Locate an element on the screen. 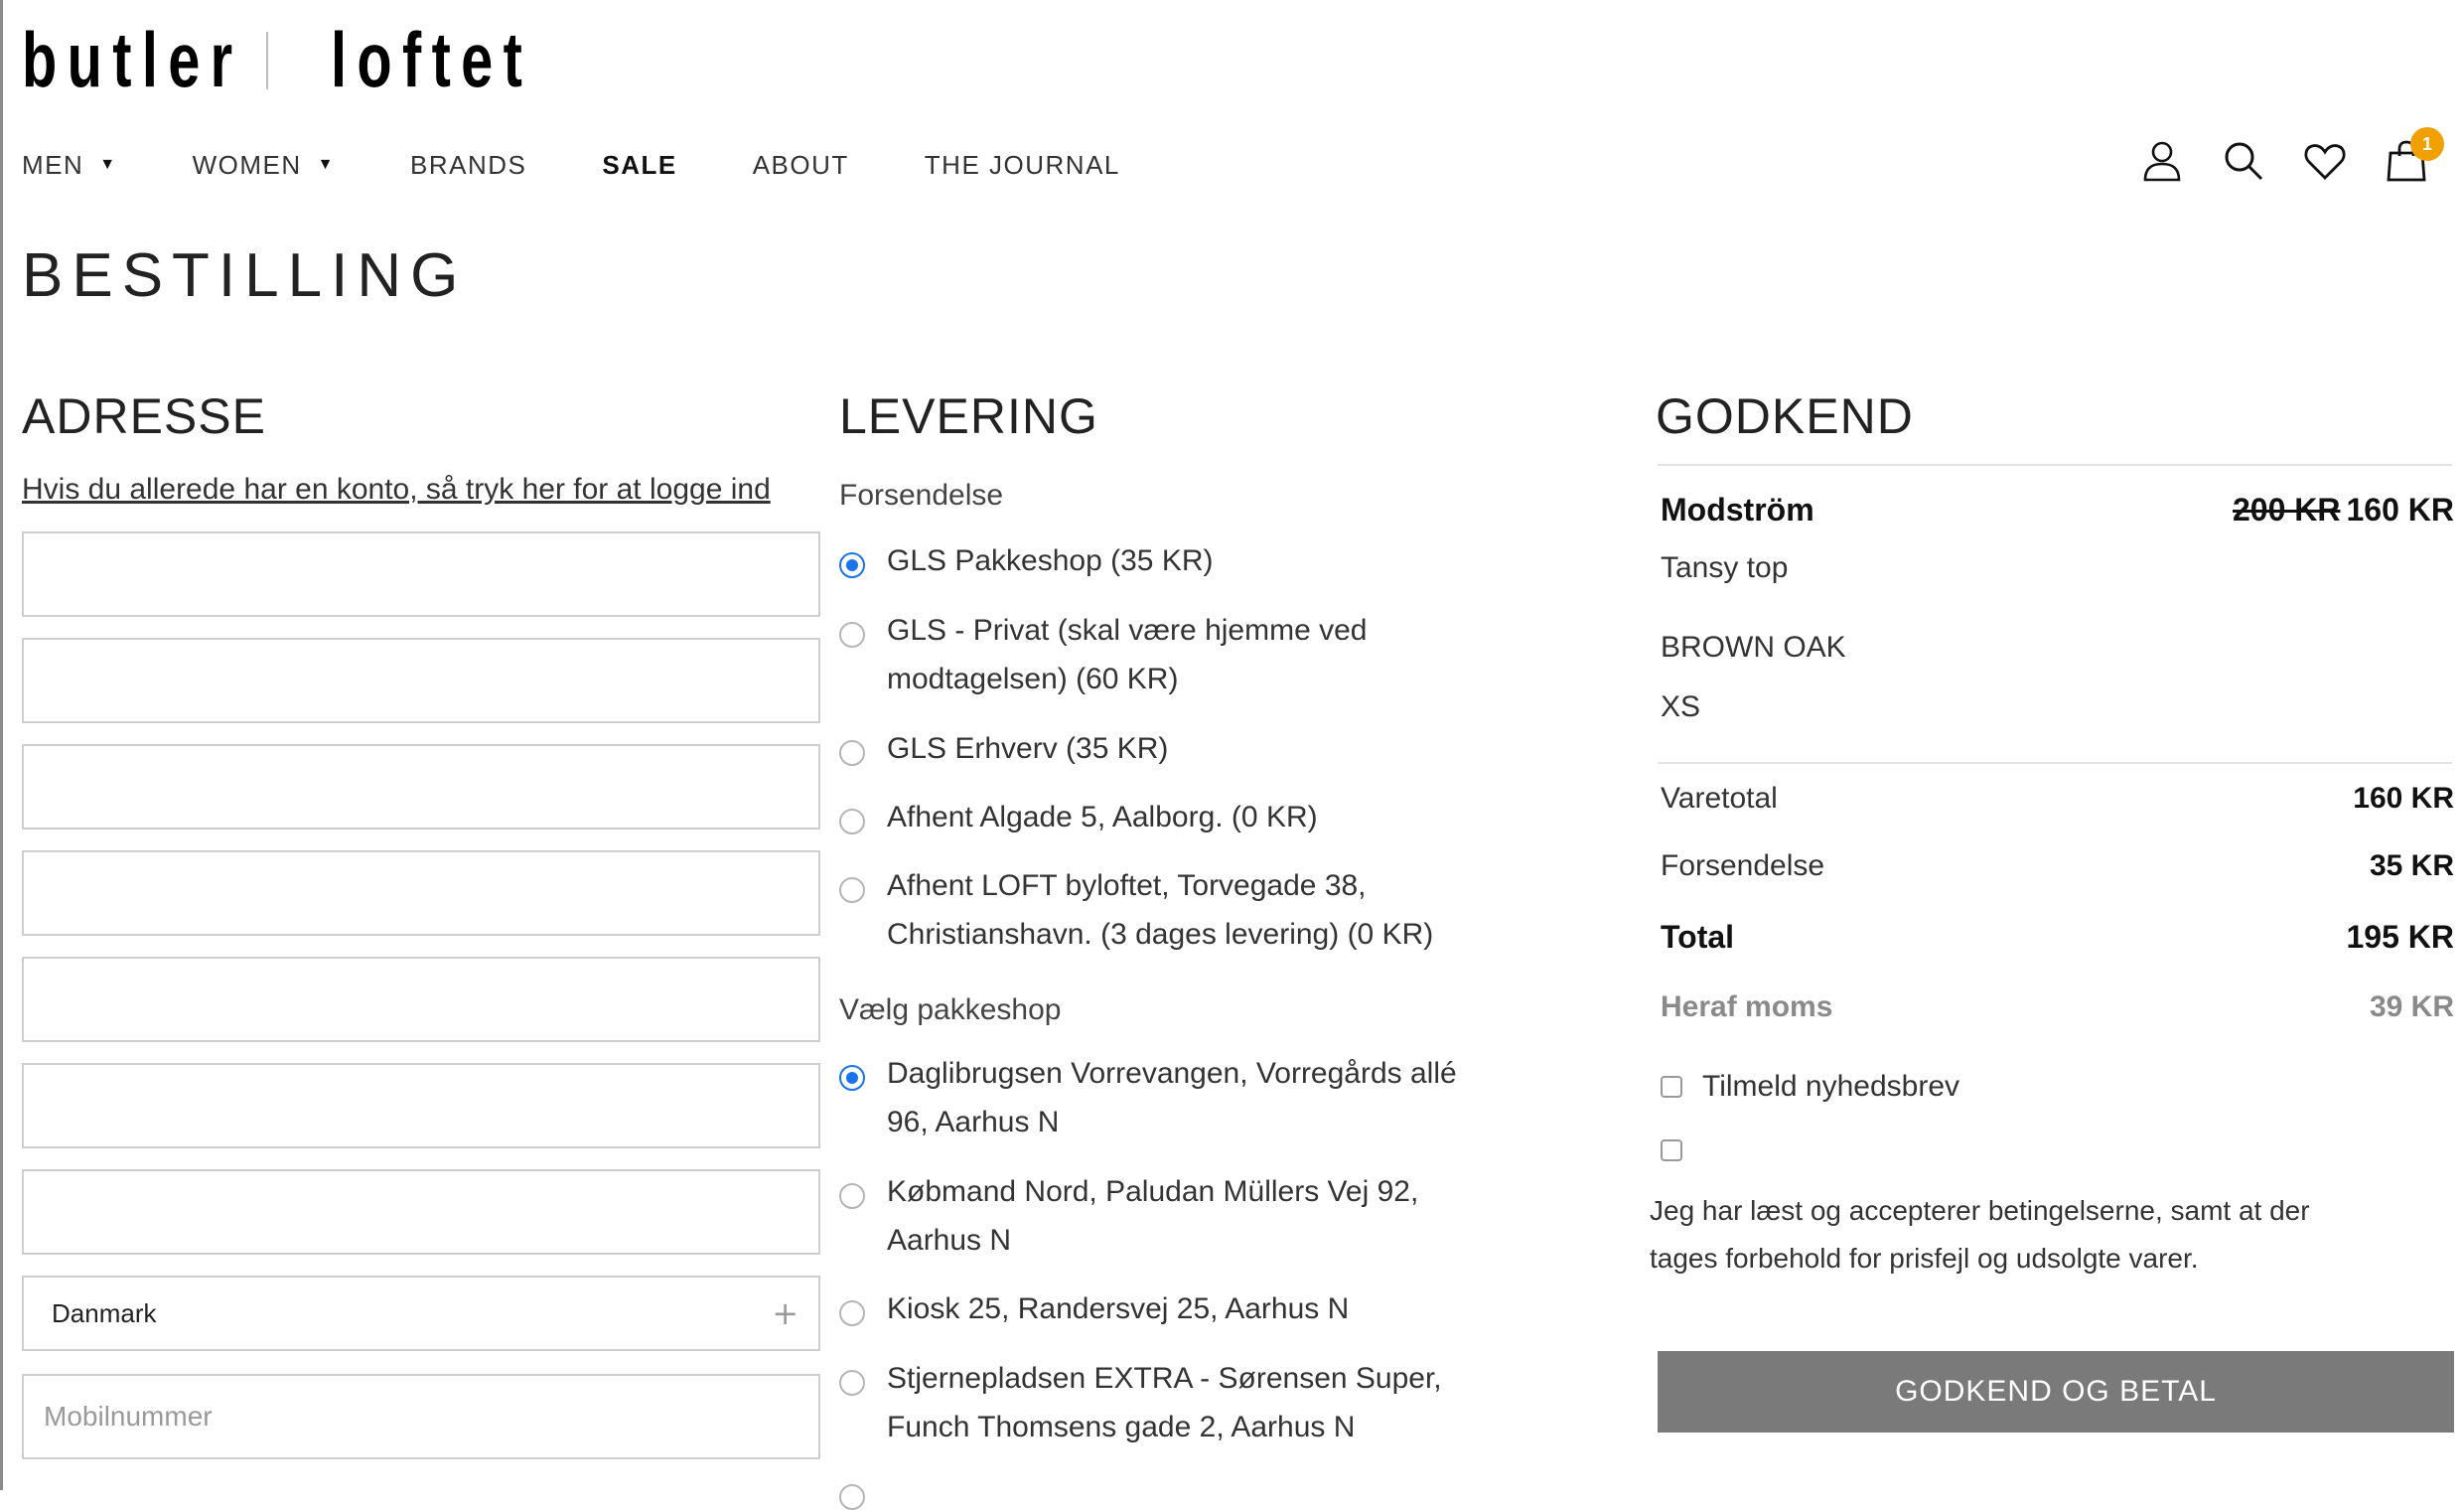 This screenshot has width=2464, height=1510. nav-item-men: MEN ▼ is located at coordinates (69, 166).